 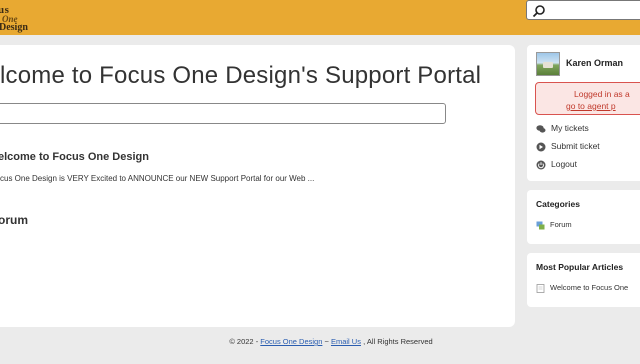 What do you see at coordinates (583, 10) in the screenshot?
I see `header-search-input` at bounding box center [583, 10].